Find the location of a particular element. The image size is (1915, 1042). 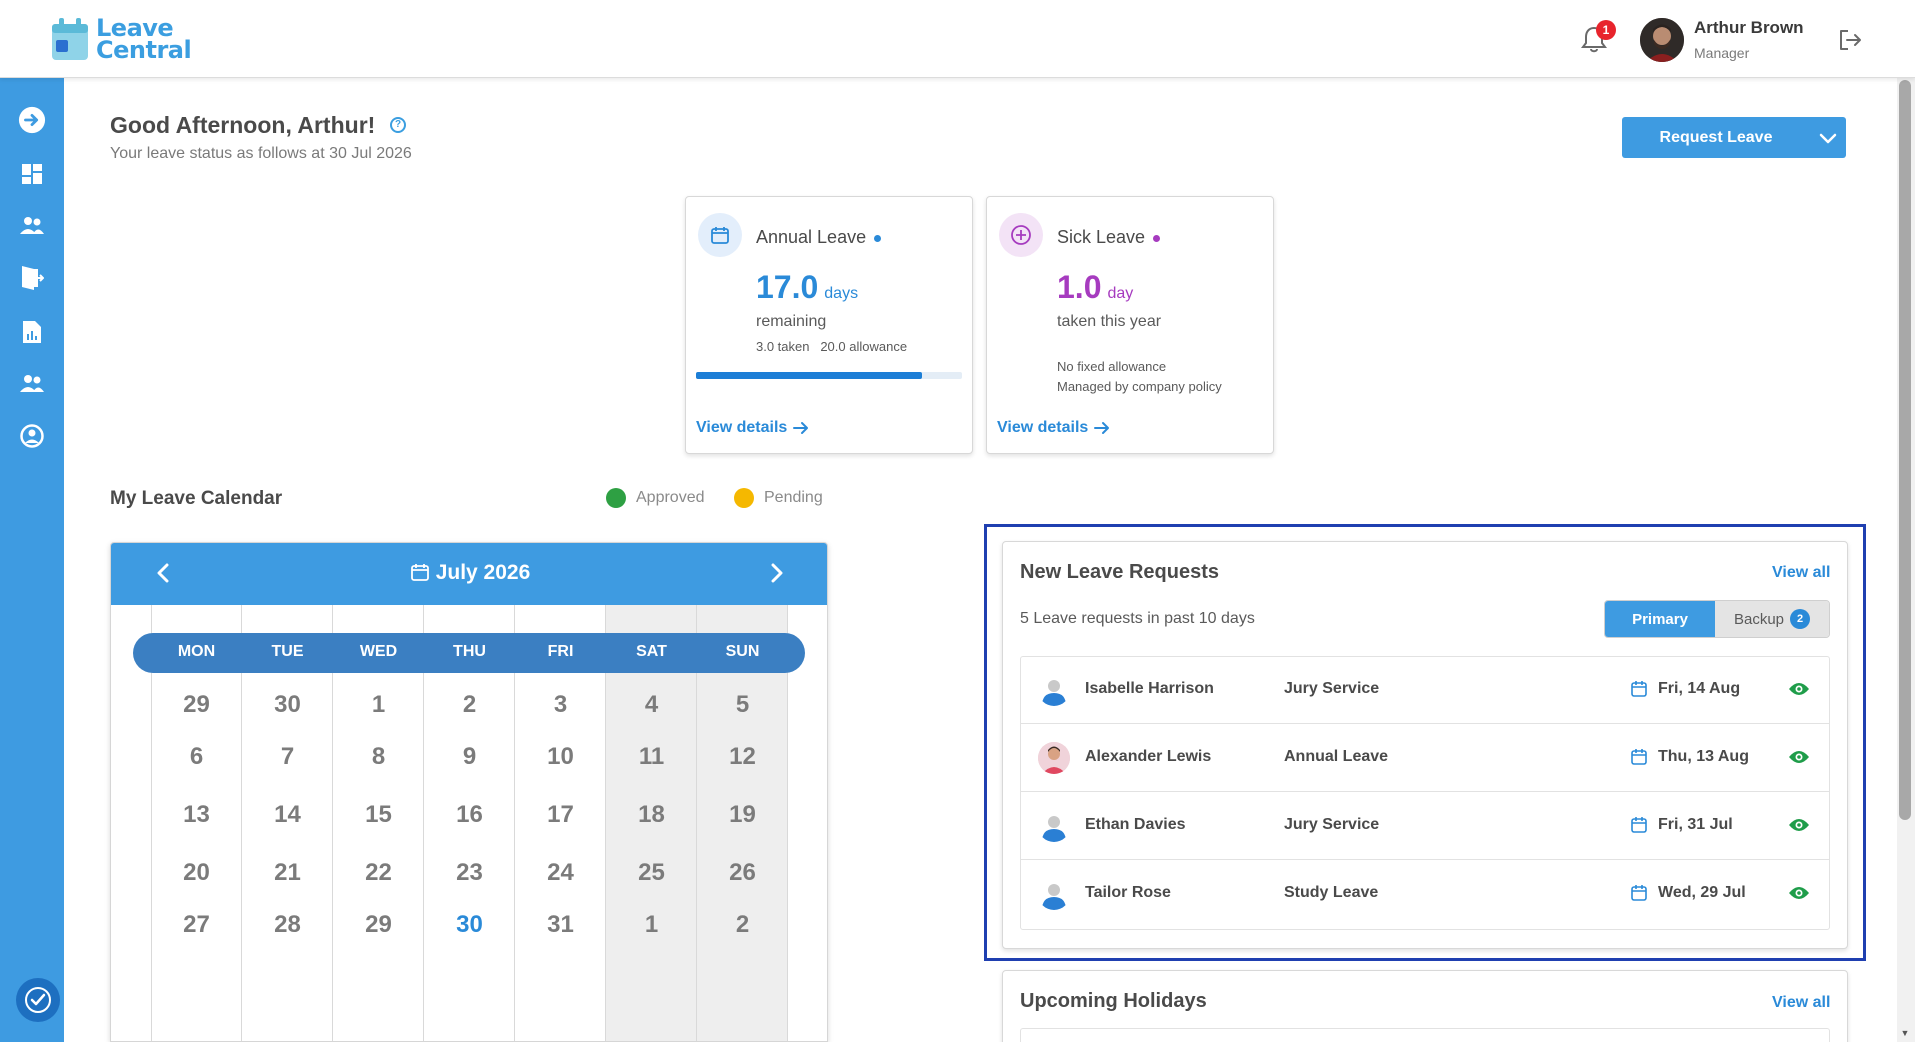

calendar-day: 14 is located at coordinates (287, 815).